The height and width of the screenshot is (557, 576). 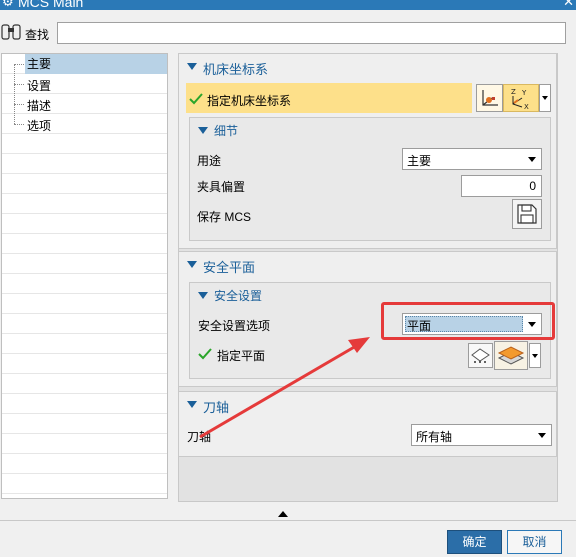 I want to click on plane-dropdown-arrow, so click(x=535, y=355).